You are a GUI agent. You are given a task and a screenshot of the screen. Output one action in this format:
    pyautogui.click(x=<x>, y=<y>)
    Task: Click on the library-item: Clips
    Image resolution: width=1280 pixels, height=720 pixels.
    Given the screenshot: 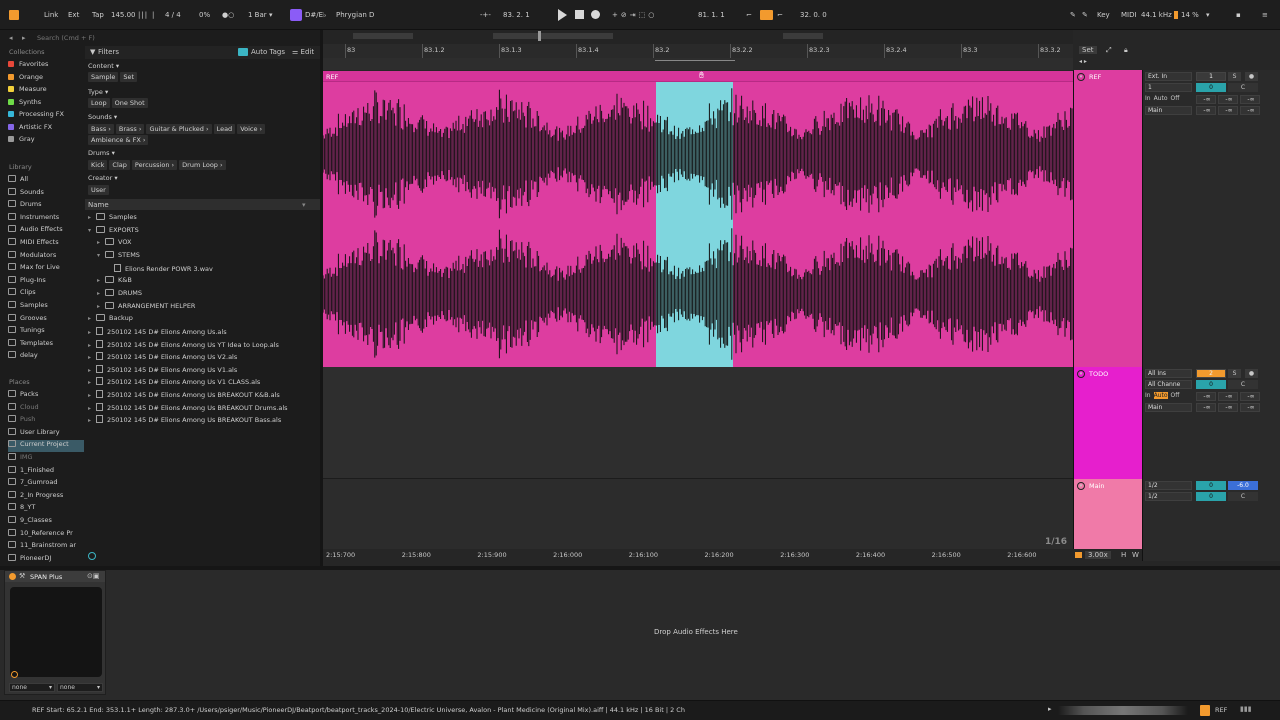 What is the action you would take?
    pyautogui.click(x=22, y=294)
    